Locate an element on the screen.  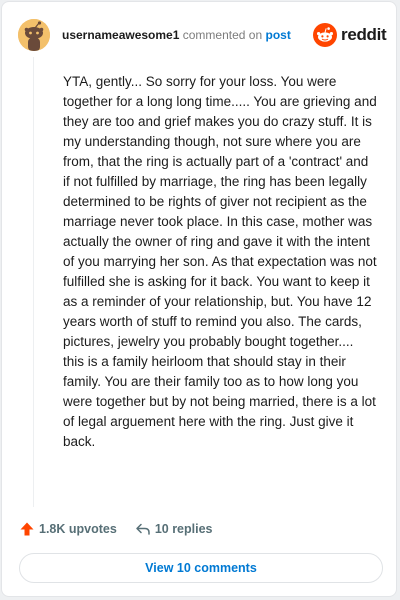
reddit-logo: reddit is located at coordinates (350, 35).